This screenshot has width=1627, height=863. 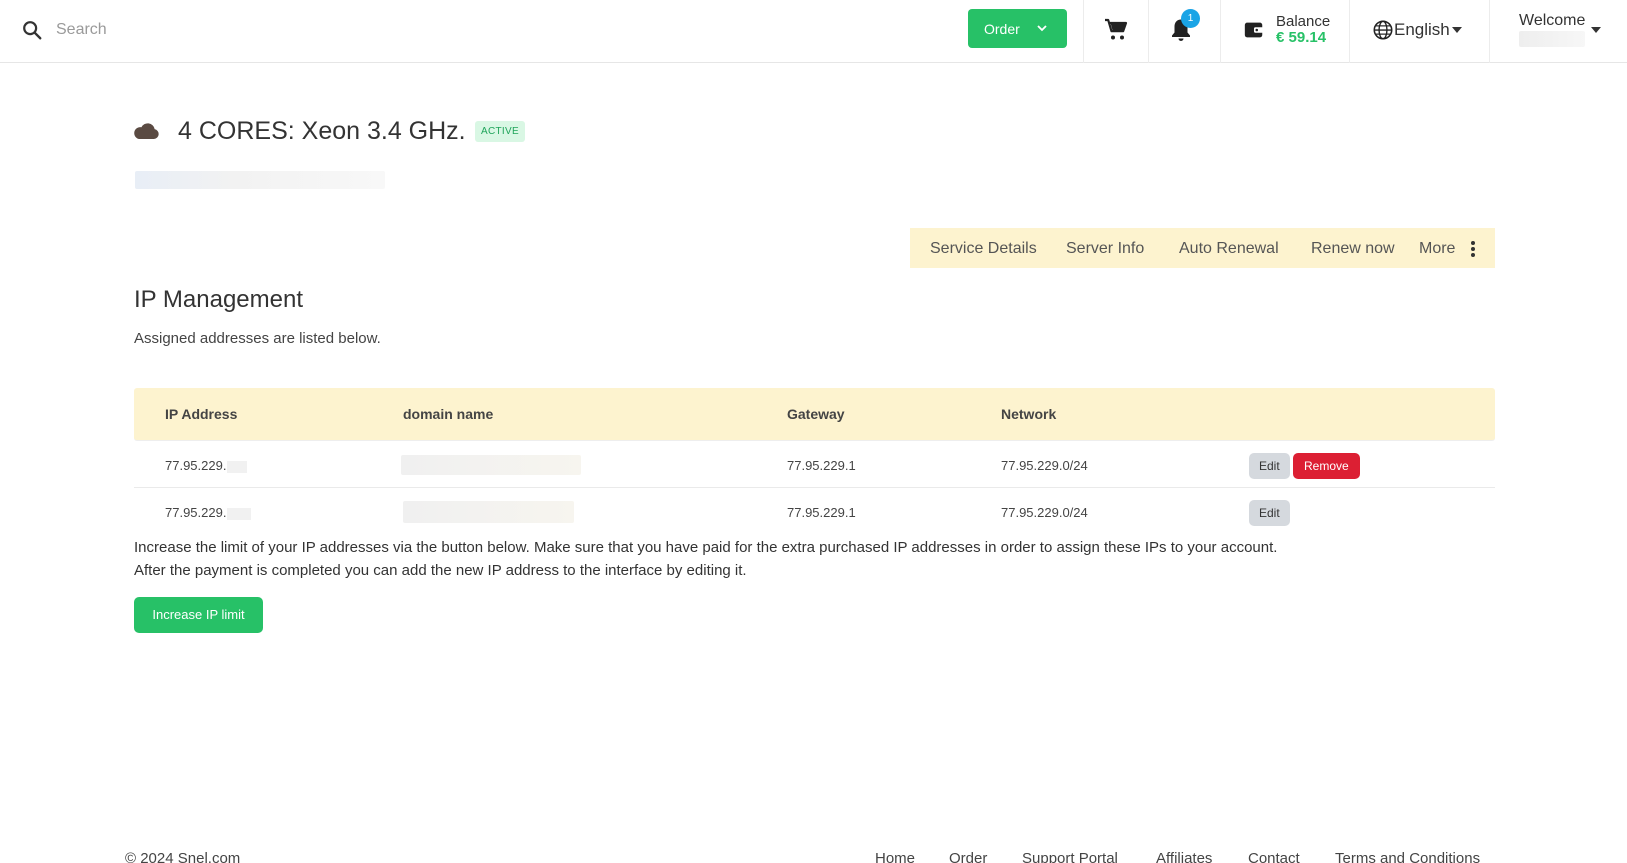 I want to click on user-name-redacted, so click(x=1552, y=39).